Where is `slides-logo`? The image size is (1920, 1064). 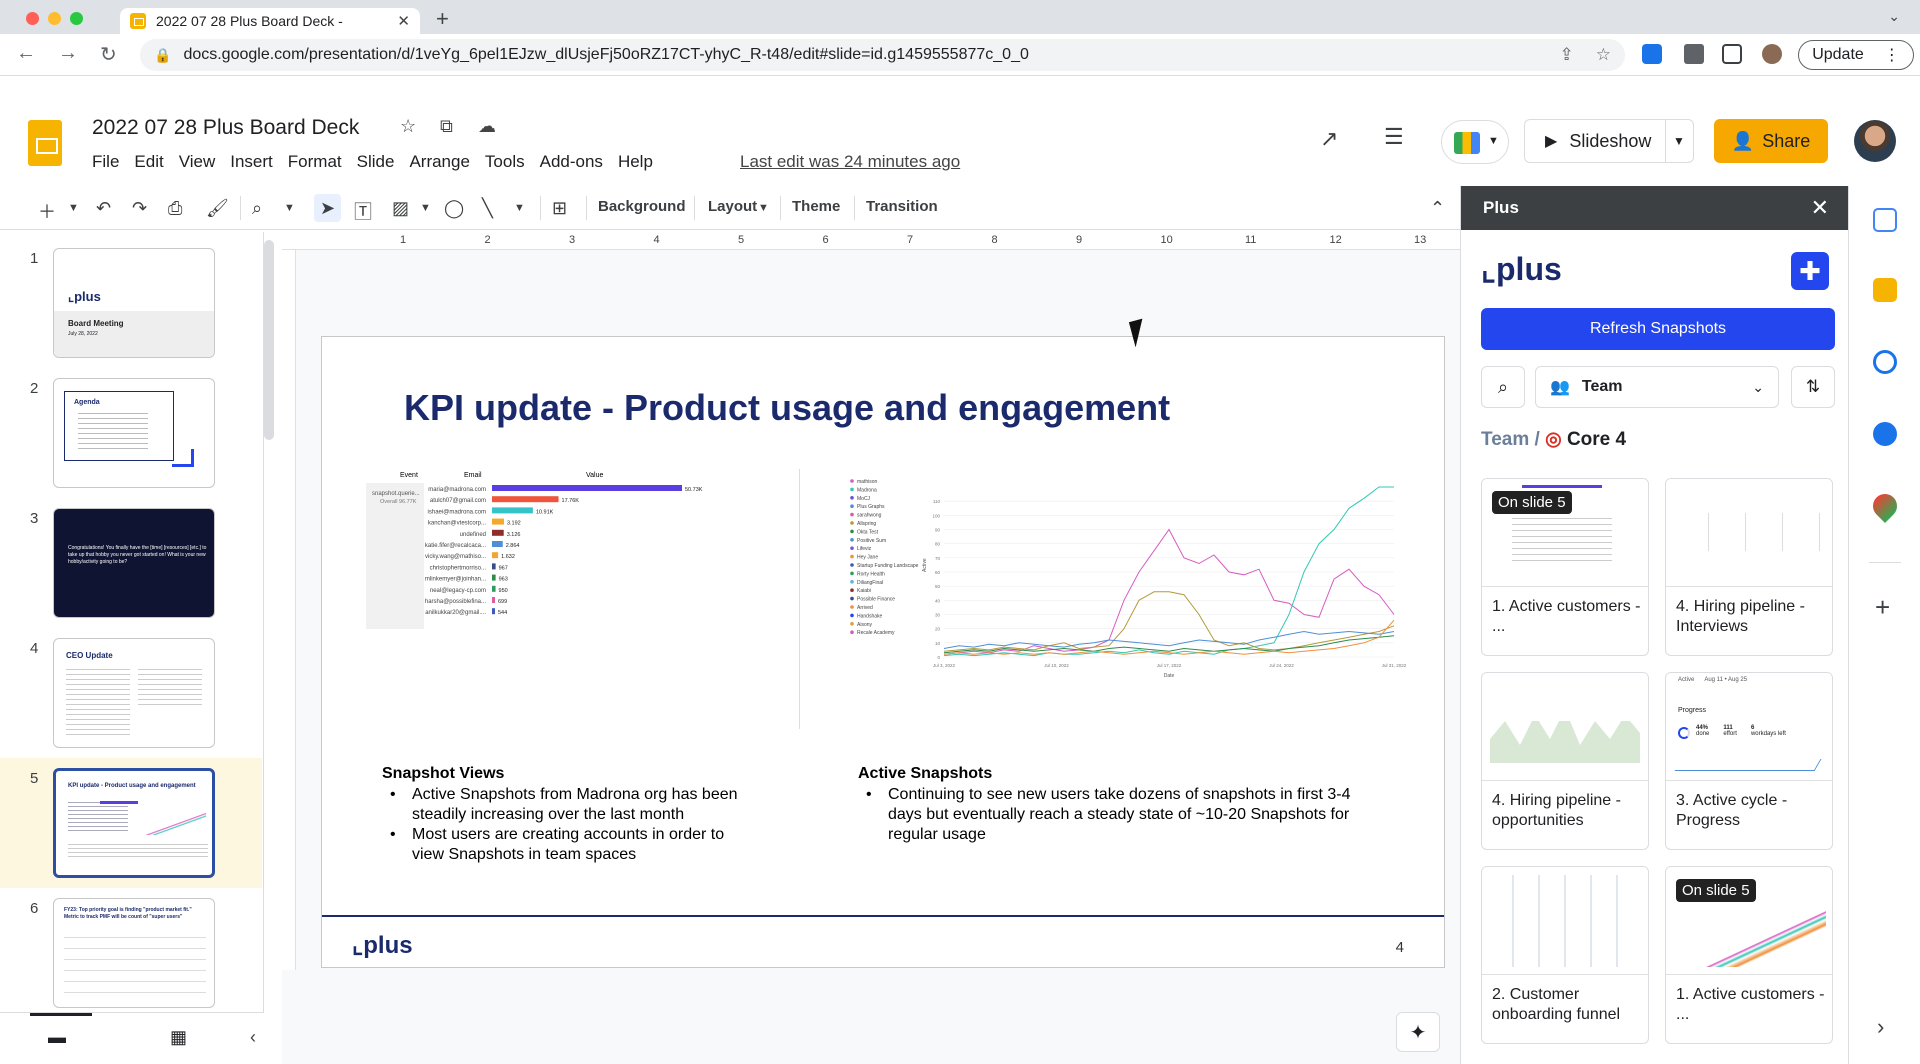 slides-logo is located at coordinates (45, 143).